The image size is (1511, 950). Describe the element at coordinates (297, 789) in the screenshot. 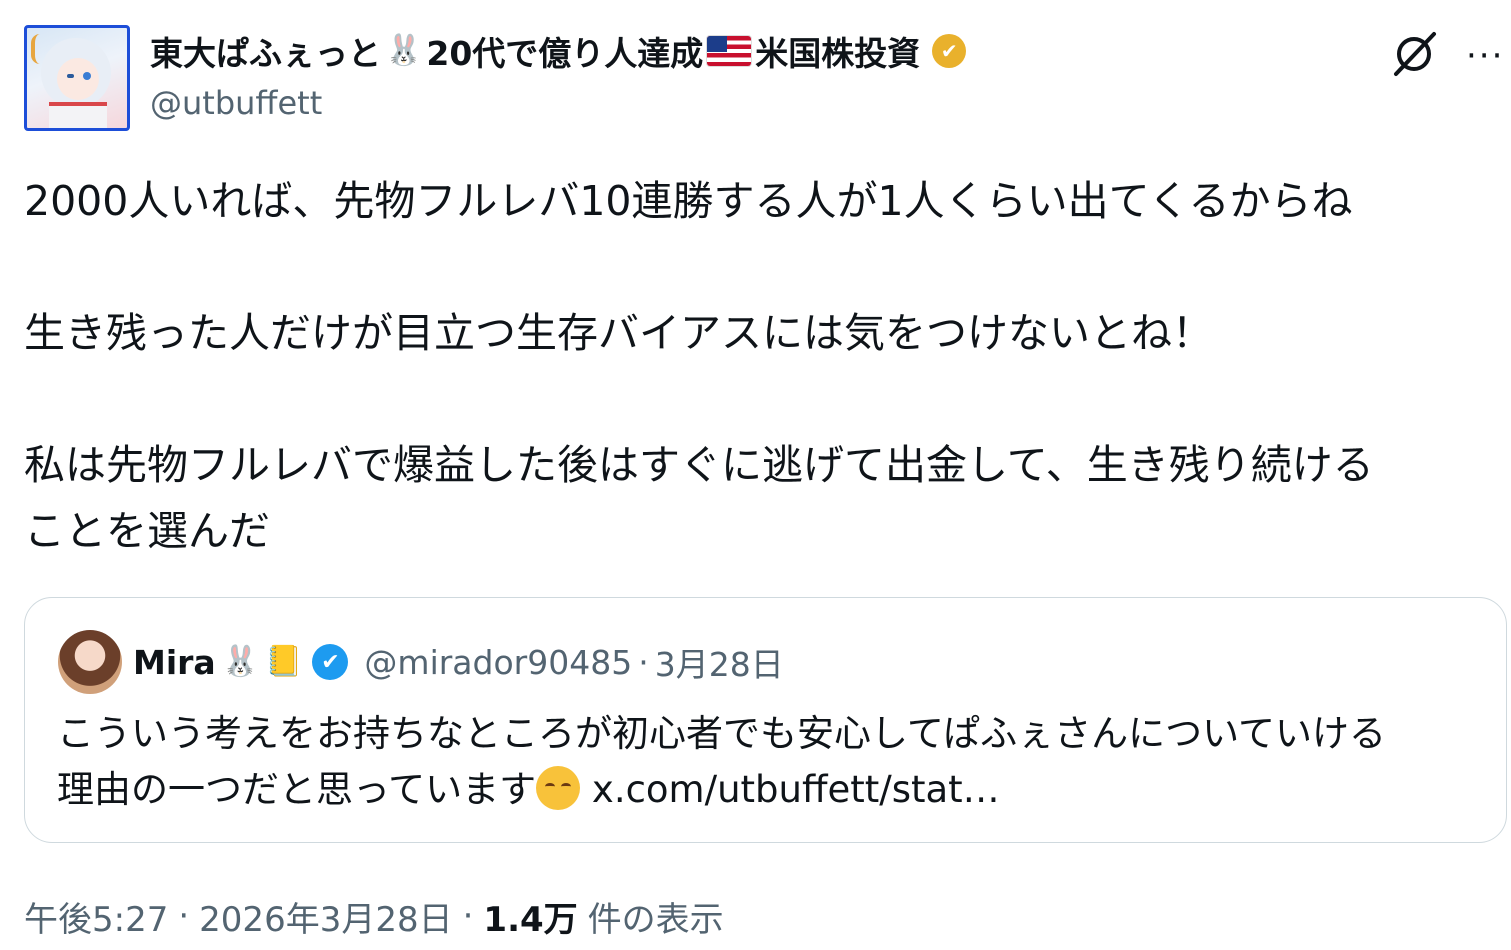

I see `quoted-text-line: 理由の一つだと思っています` at that location.